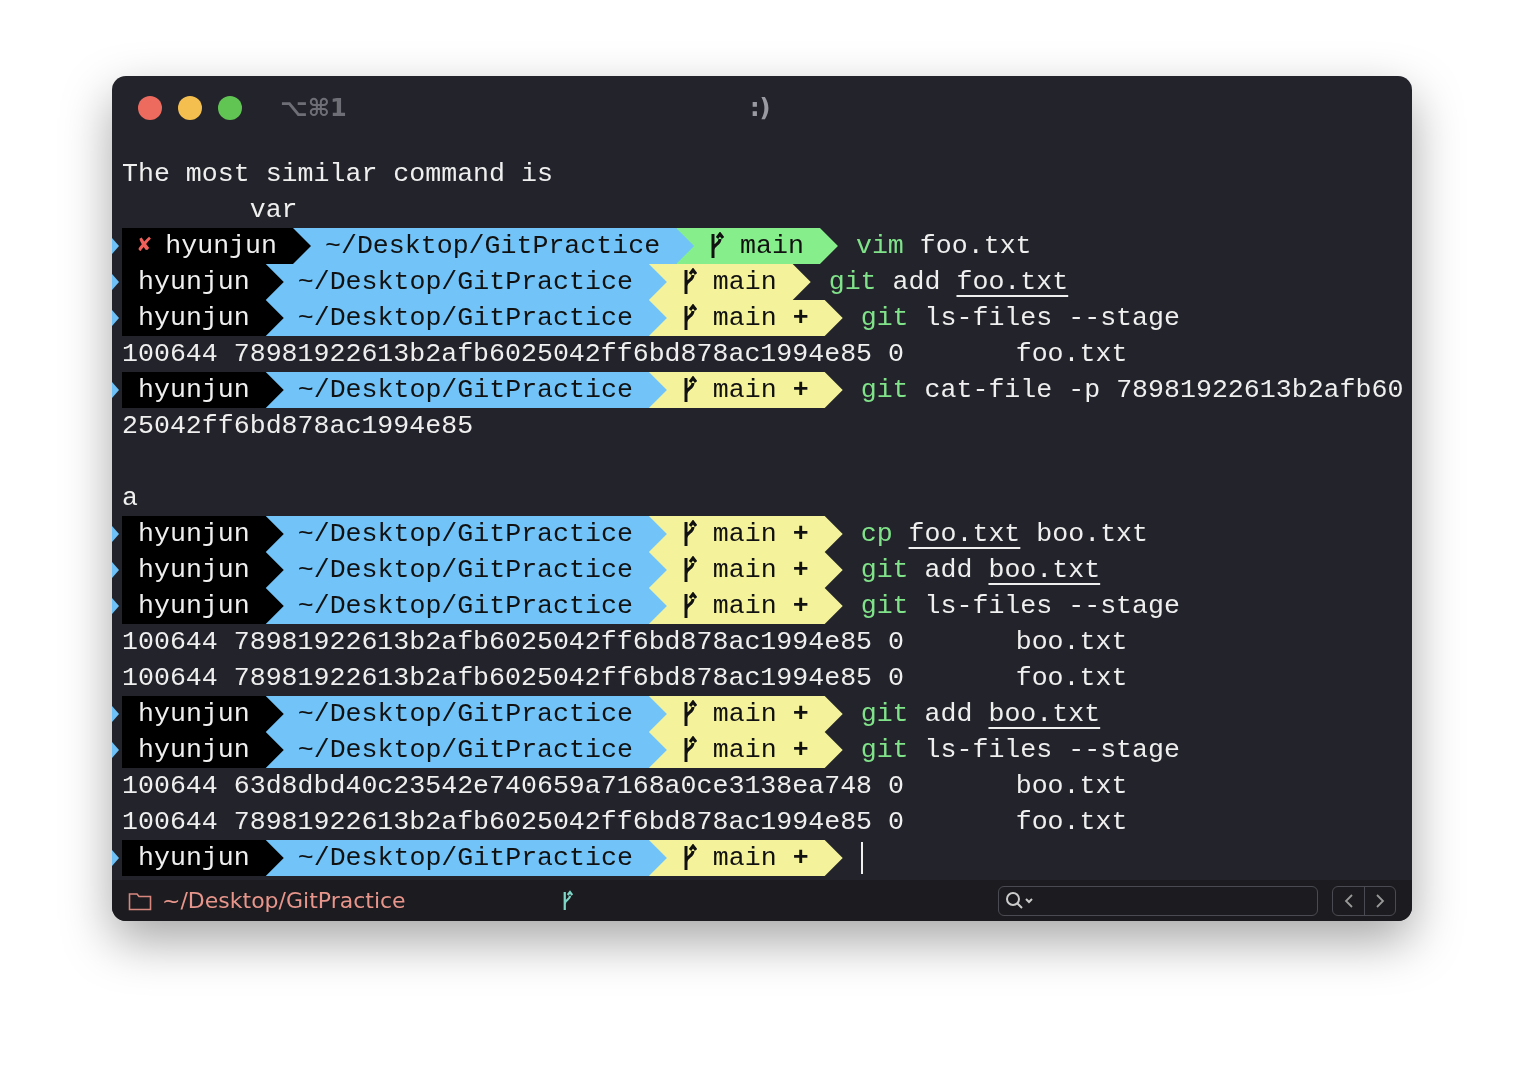 The image size is (1524, 1070). What do you see at coordinates (230, 108) in the screenshot?
I see `zoom-button` at bounding box center [230, 108].